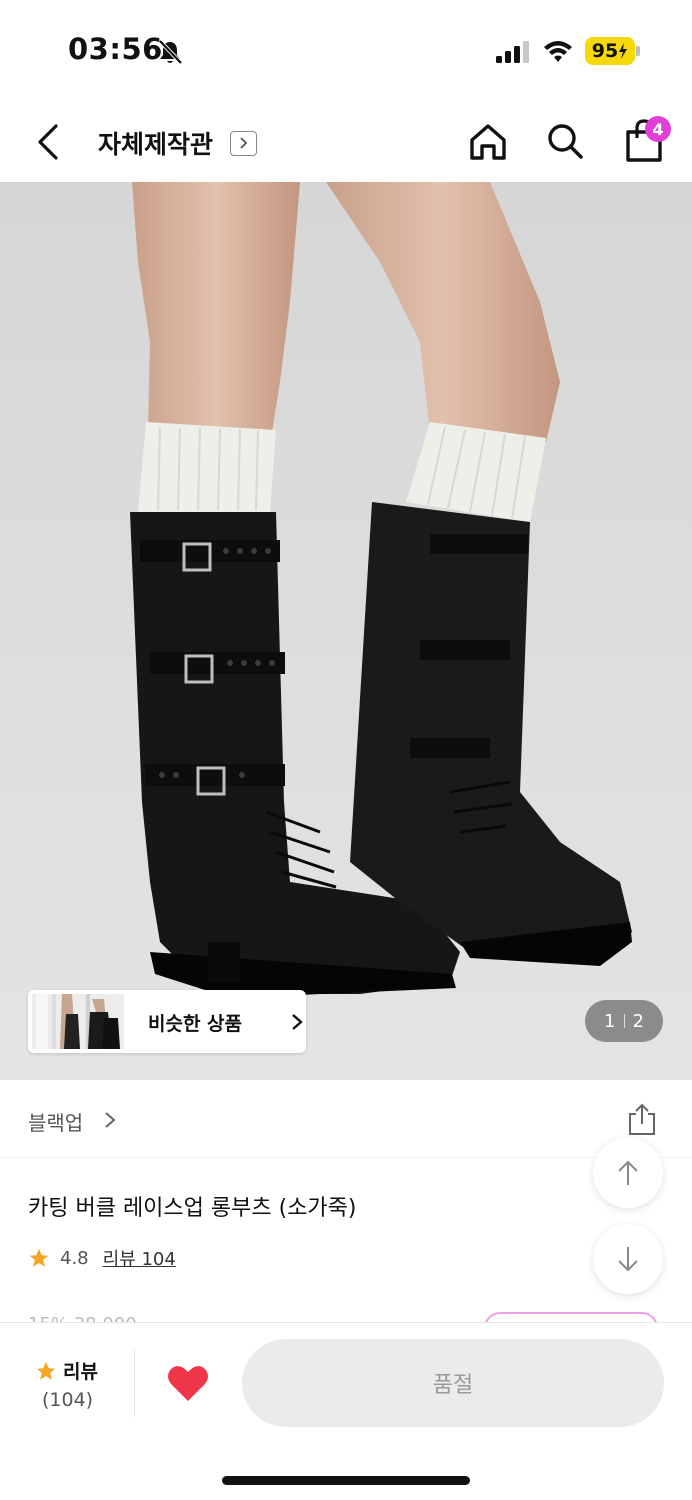 This screenshot has height=1500, width=692. Describe the element at coordinates (50, 142) in the screenshot. I see `back-arrow-icon` at that location.